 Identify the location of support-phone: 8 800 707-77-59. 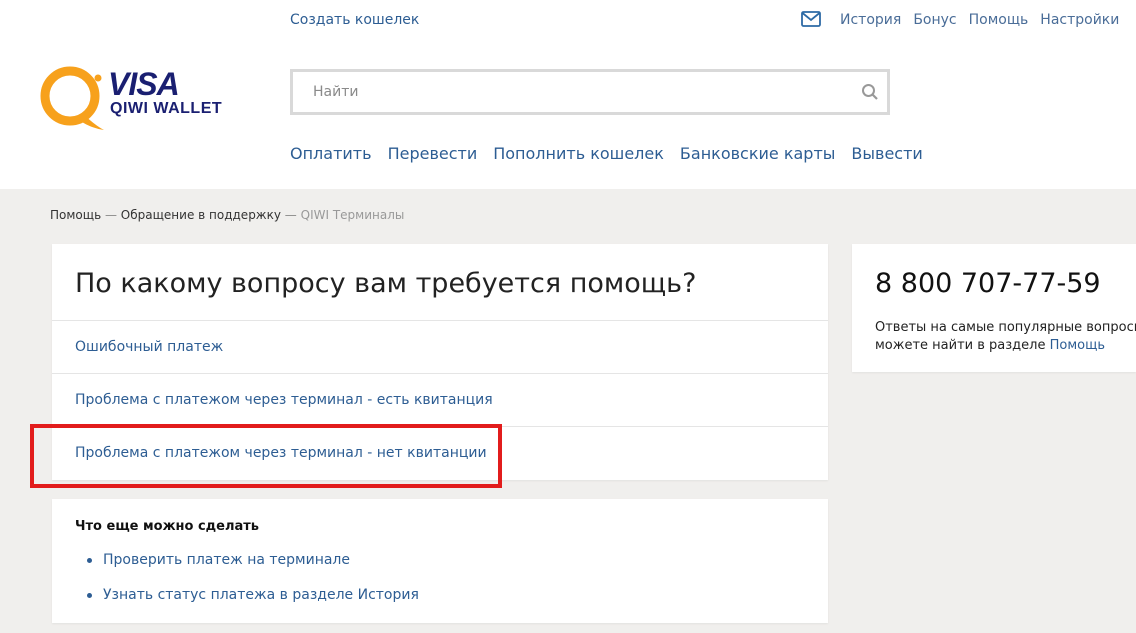
(988, 283).